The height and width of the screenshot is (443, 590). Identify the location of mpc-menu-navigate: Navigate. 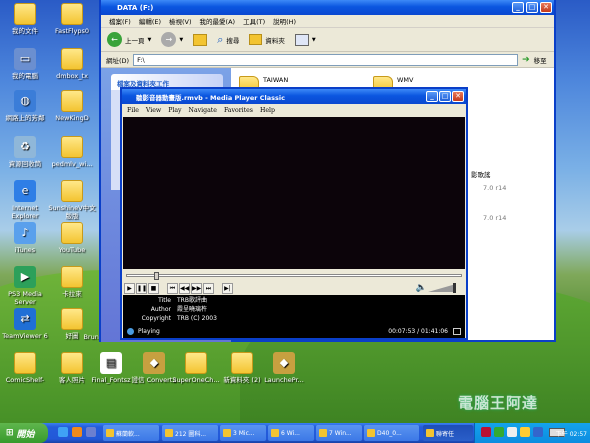
(203, 110).